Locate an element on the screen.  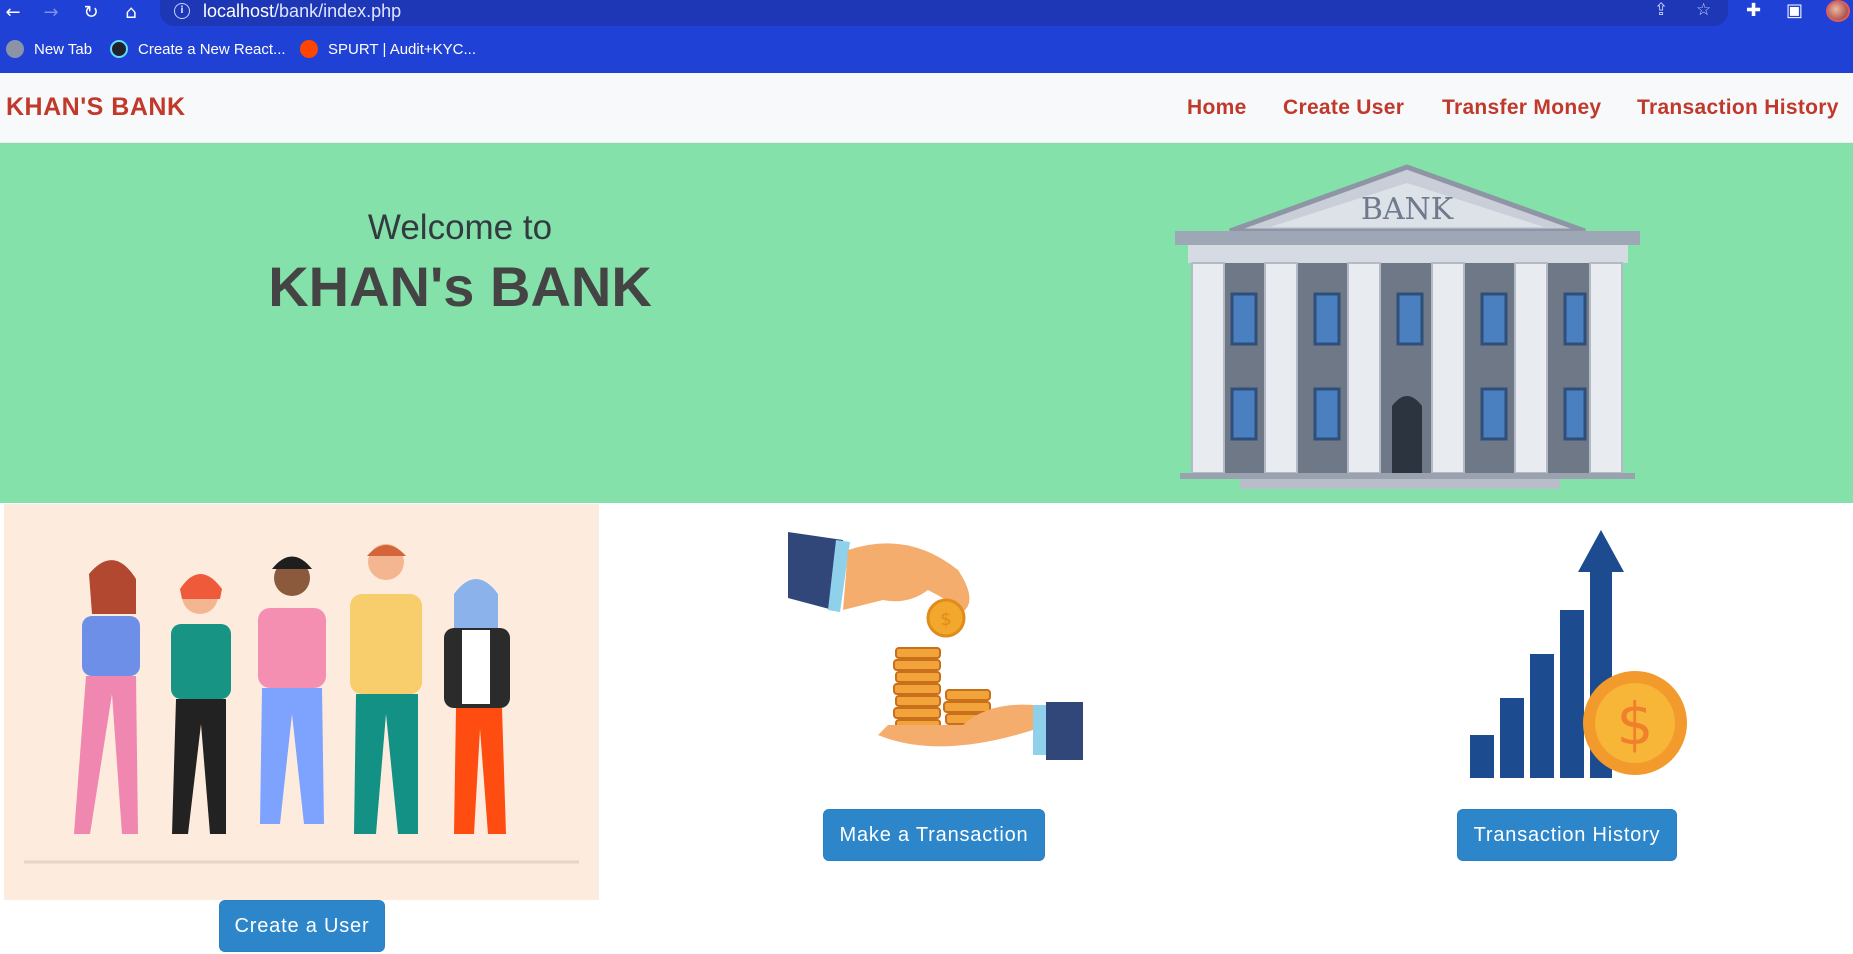
hero-title: KHAN's BANK is located at coordinates (460, 286).